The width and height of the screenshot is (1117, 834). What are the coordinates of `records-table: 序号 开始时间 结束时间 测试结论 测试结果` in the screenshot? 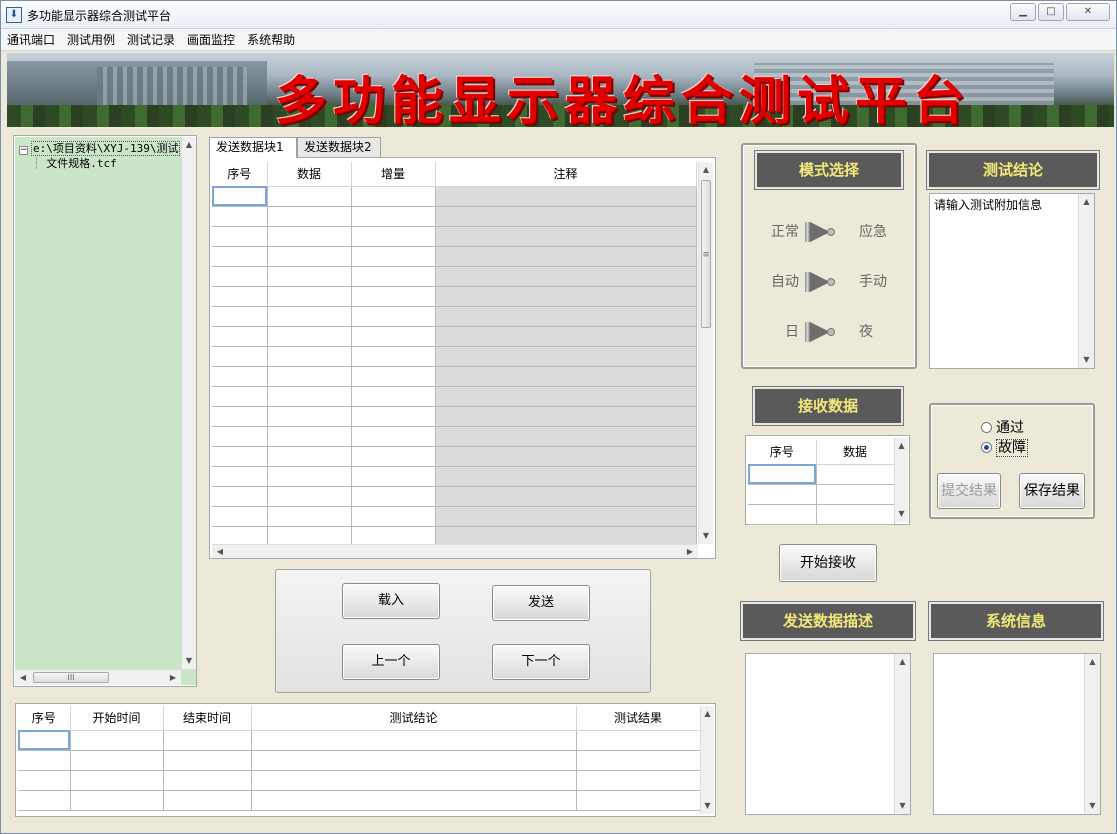 It's located at (359, 758).